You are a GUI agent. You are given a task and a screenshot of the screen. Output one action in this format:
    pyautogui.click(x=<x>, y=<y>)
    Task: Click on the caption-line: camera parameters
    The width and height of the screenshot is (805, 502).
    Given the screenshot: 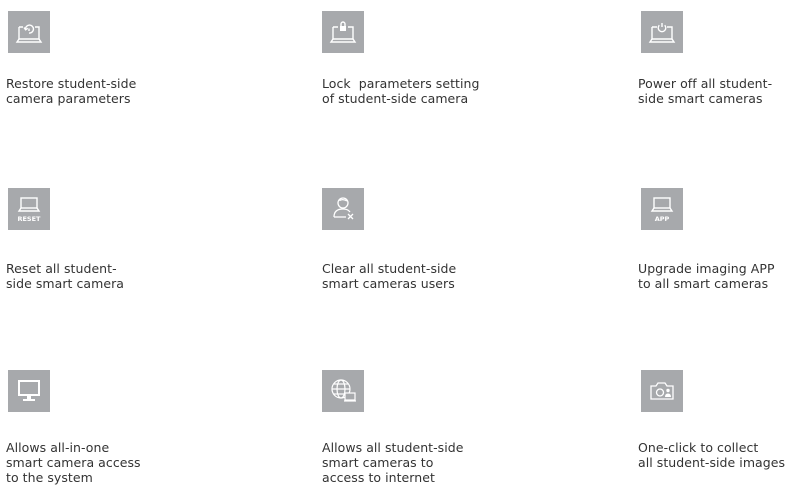 What is the action you would take?
    pyautogui.click(x=68, y=98)
    